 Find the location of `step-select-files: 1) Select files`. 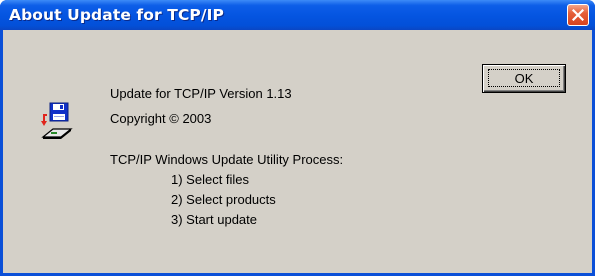

step-select-files: 1) Select files is located at coordinates (210, 179).